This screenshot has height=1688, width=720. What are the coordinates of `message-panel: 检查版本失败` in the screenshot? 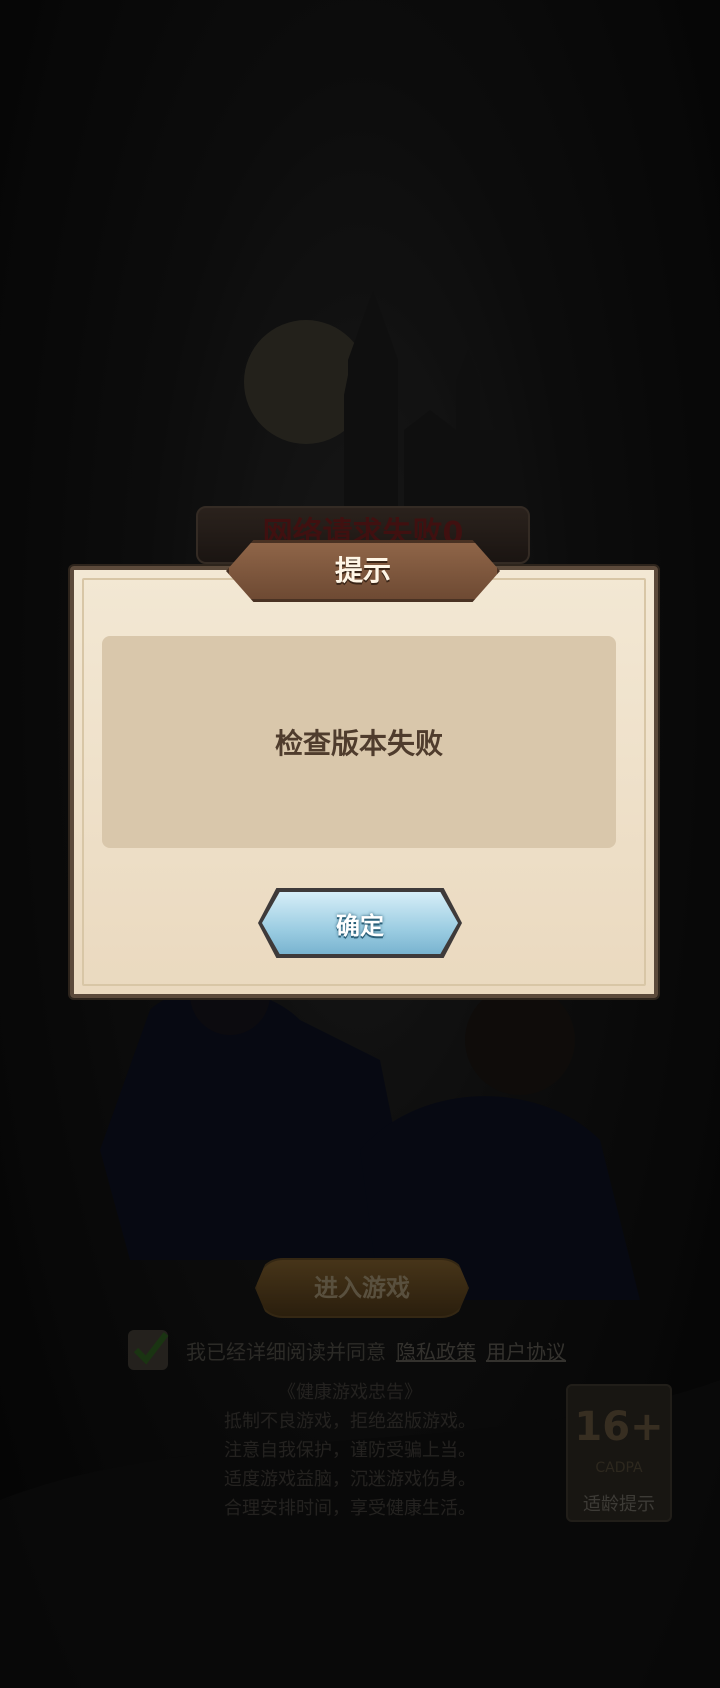 It's located at (359, 742).